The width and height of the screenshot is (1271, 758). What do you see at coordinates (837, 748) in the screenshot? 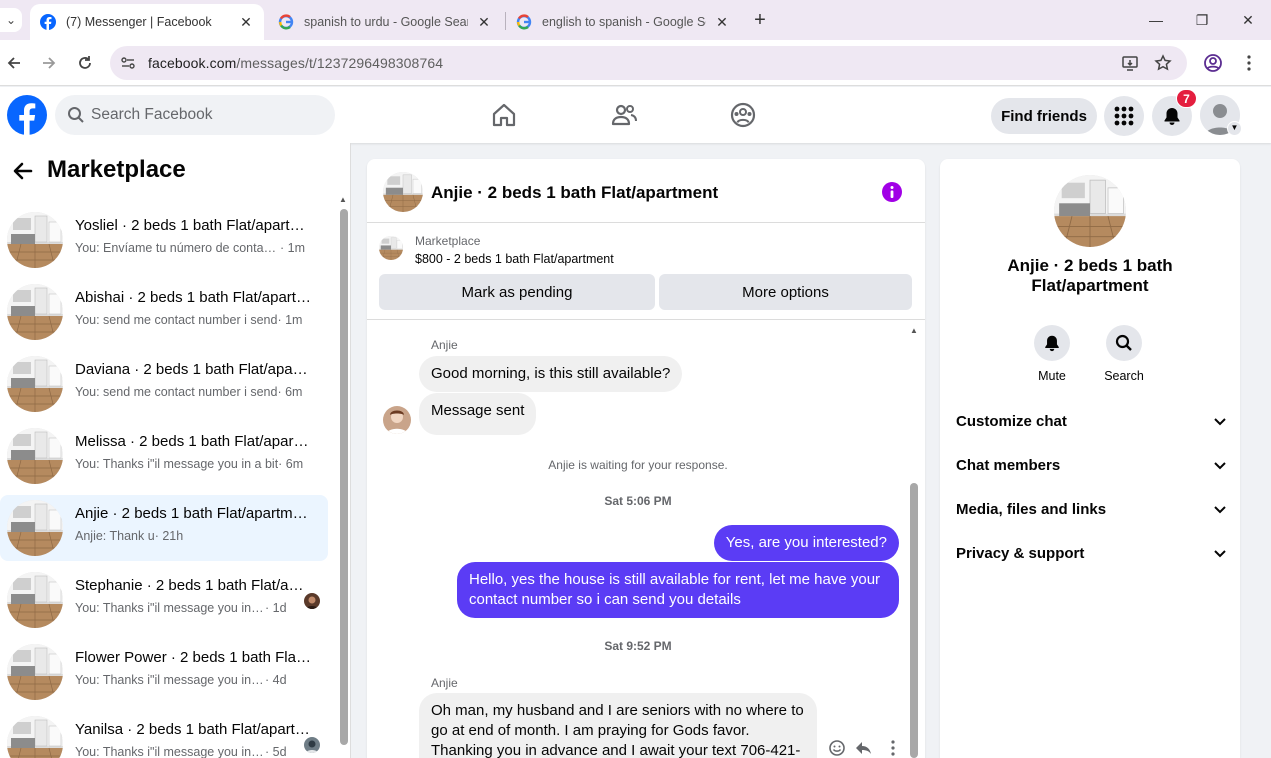
I see `react-emoji-icon` at bounding box center [837, 748].